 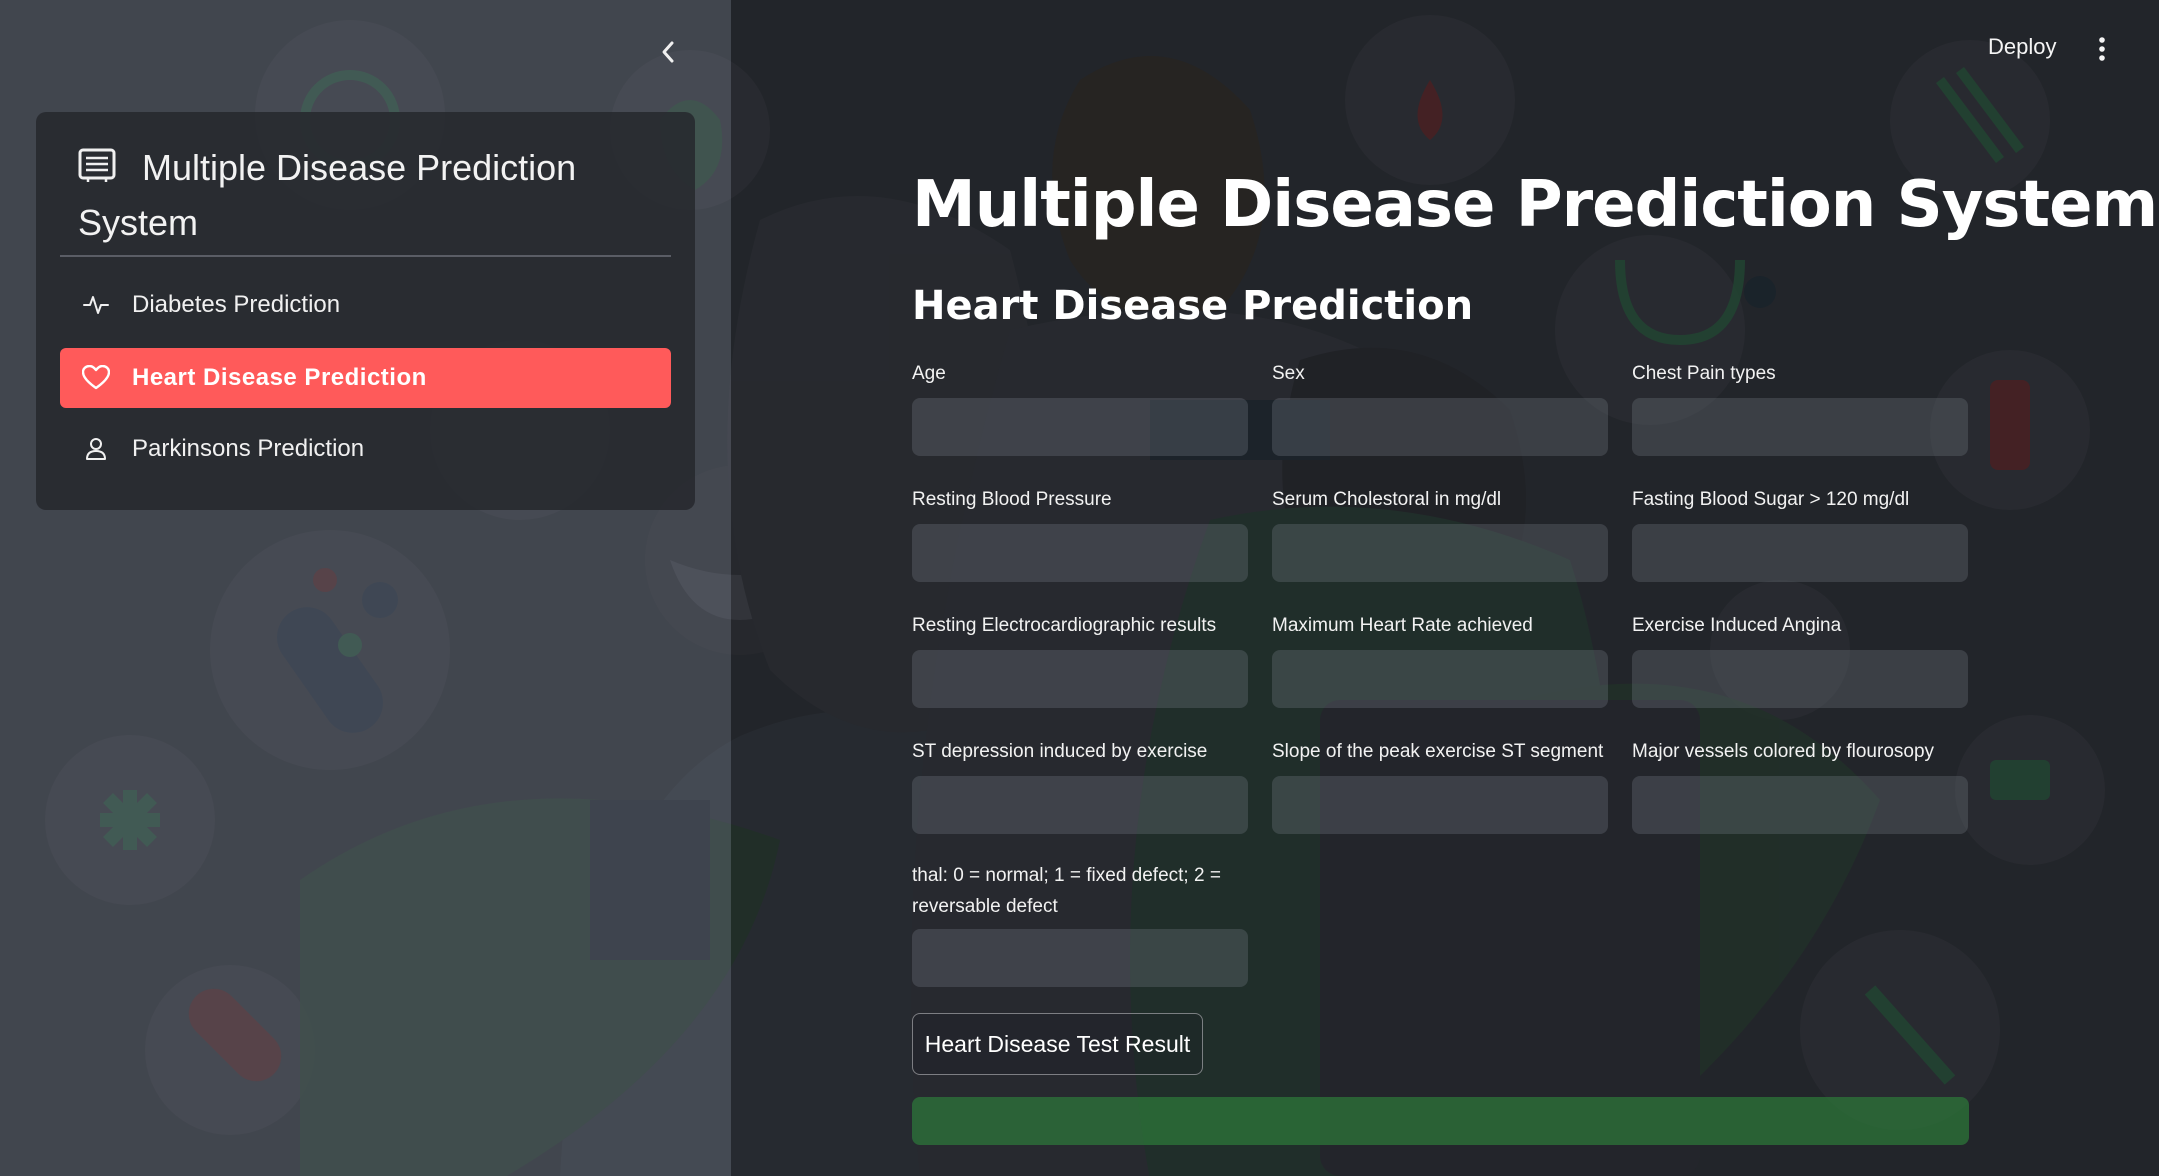 What do you see at coordinates (1535, 205) in the screenshot?
I see `page-title: Multiple Disease Prediction System` at bounding box center [1535, 205].